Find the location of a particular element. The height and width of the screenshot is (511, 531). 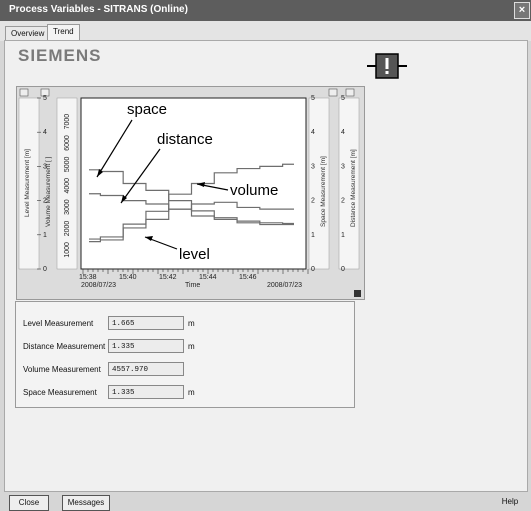

chart-zoom-right-icon is located at coordinates (350, 92).